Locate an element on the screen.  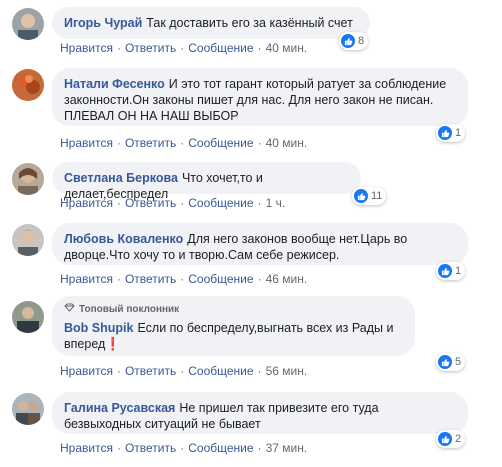
reaction-count: 11 is located at coordinates (369, 196).